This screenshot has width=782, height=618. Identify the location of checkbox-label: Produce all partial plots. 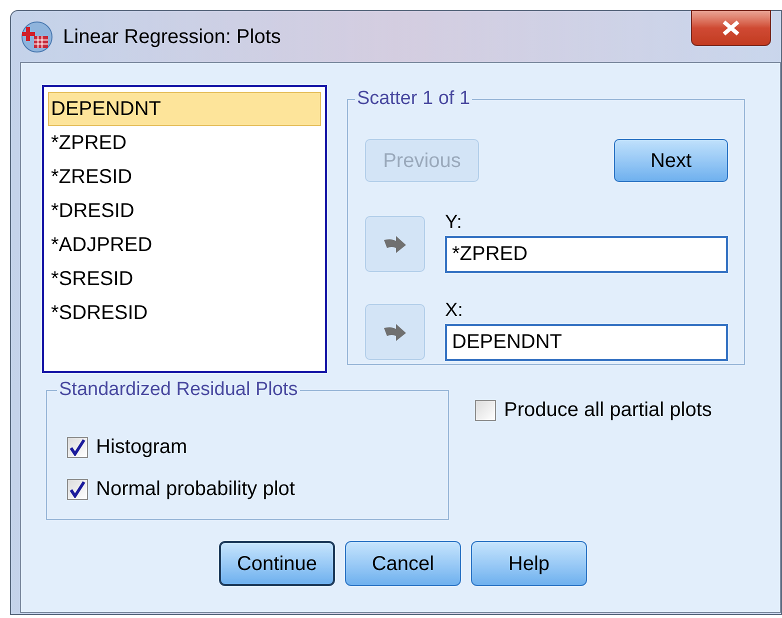
(608, 410).